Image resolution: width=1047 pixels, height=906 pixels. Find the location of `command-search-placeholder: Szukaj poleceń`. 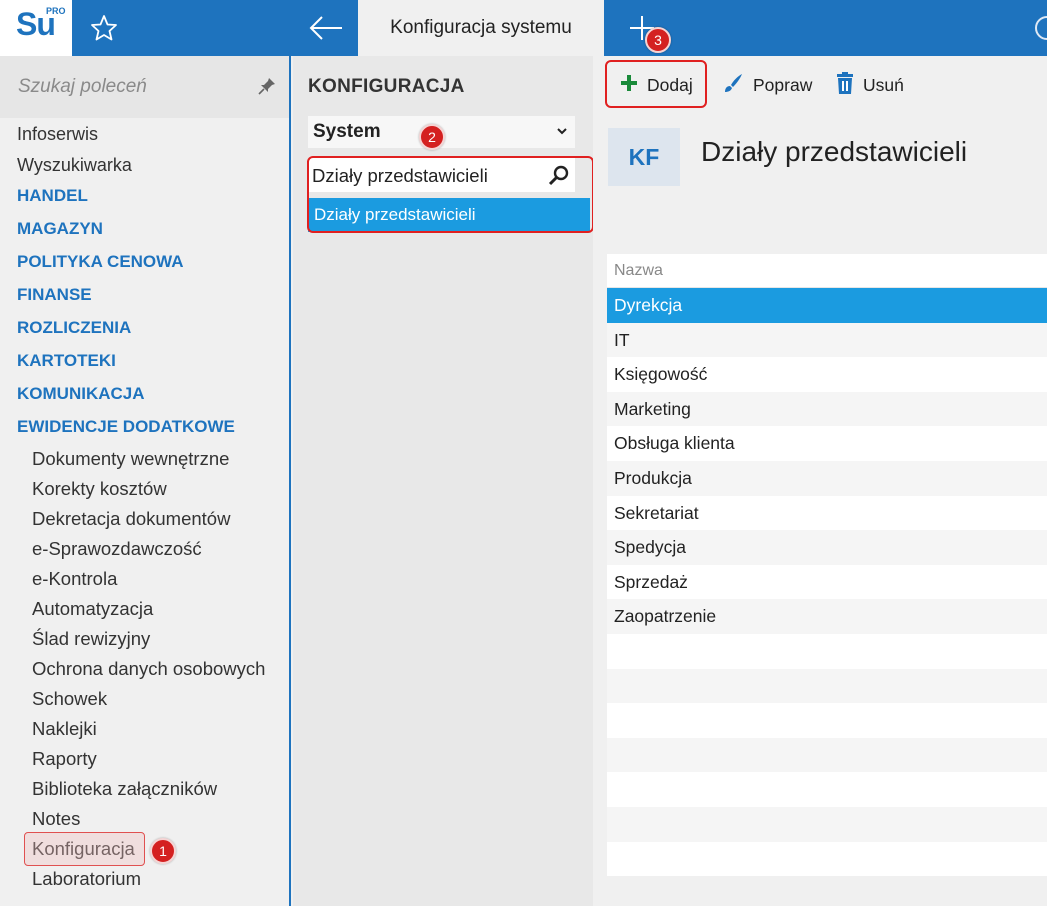

command-search-placeholder: Szukaj poleceń is located at coordinates (82, 86).